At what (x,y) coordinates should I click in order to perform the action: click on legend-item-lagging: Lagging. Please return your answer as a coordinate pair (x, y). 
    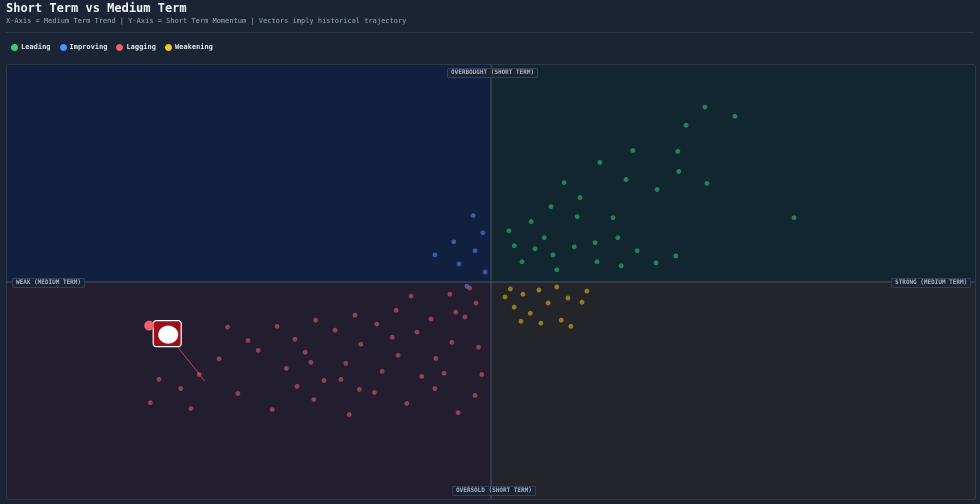
    Looking at the image, I should click on (136, 47).